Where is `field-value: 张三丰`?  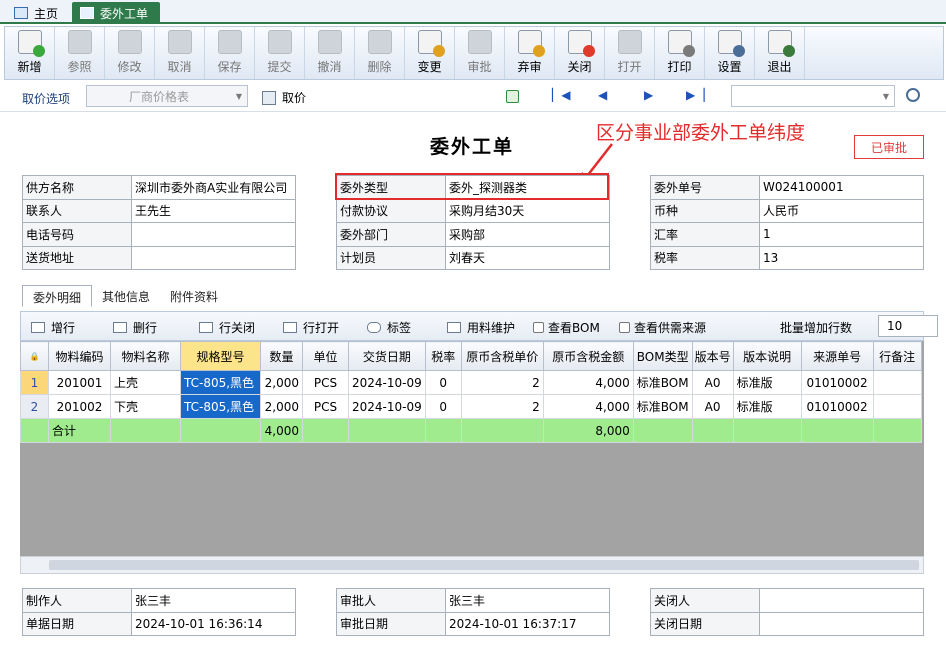 field-value: 张三丰 is located at coordinates (213, 600).